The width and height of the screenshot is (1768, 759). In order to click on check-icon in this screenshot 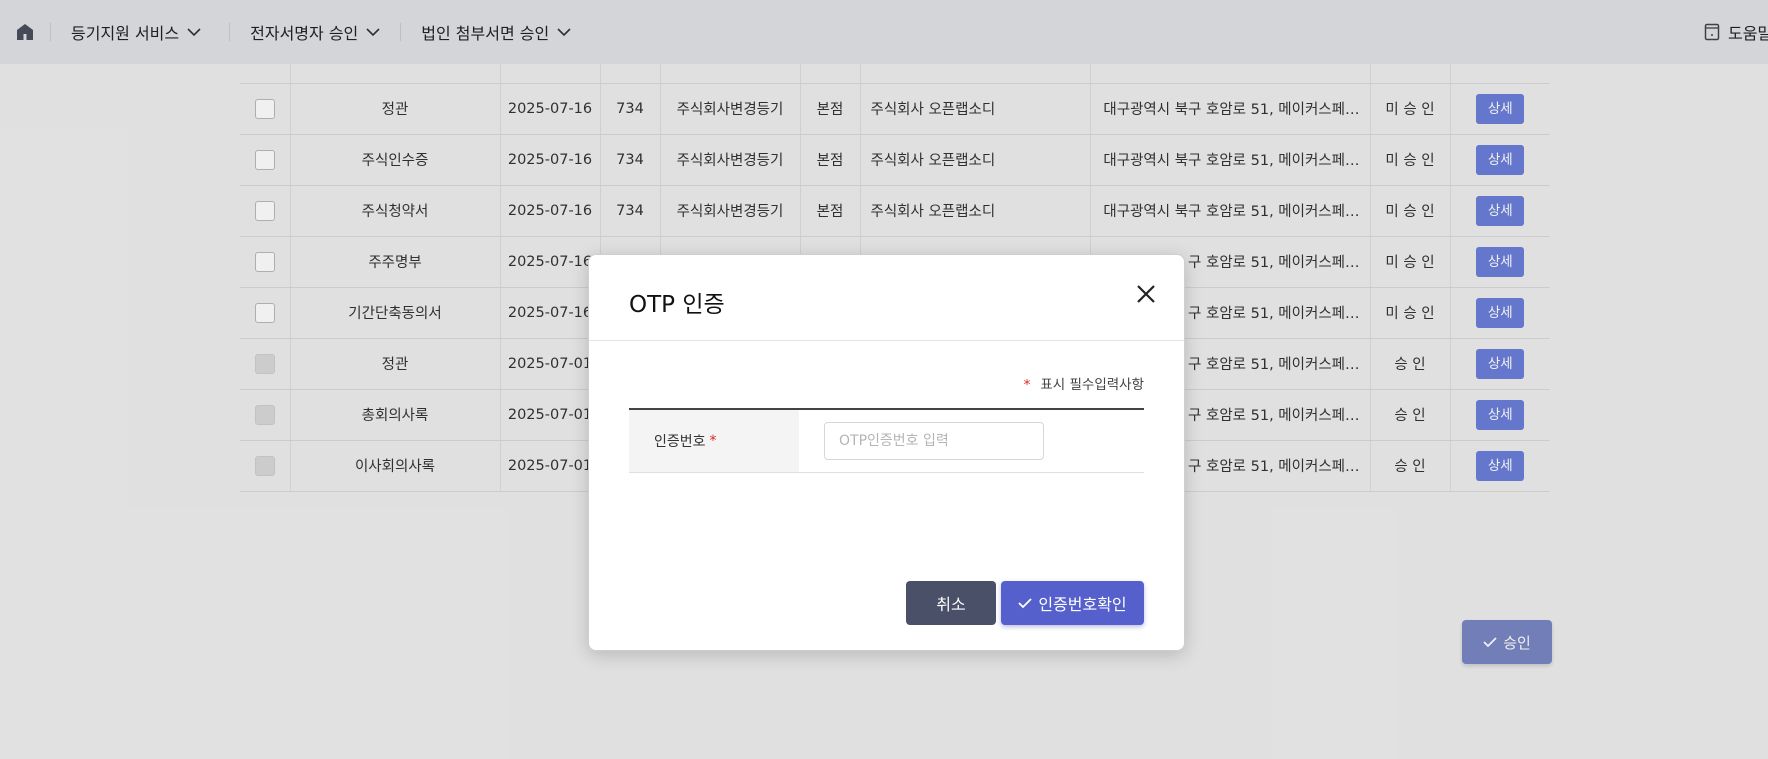, I will do `click(1025, 603)`.